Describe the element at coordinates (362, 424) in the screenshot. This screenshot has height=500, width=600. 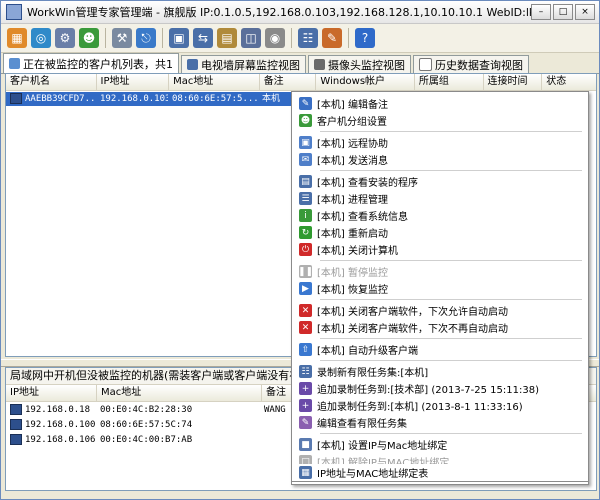
I see `menu-item-label: 编辑查看有限任务集` at that location.